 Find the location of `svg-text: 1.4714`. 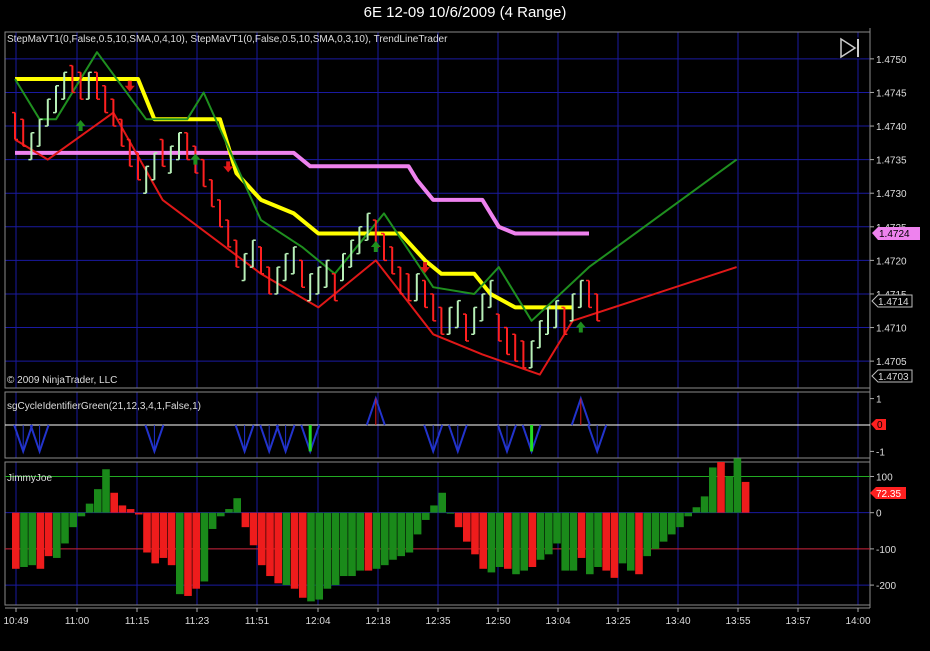

svg-text: 1.4714 is located at coordinates (893, 302).